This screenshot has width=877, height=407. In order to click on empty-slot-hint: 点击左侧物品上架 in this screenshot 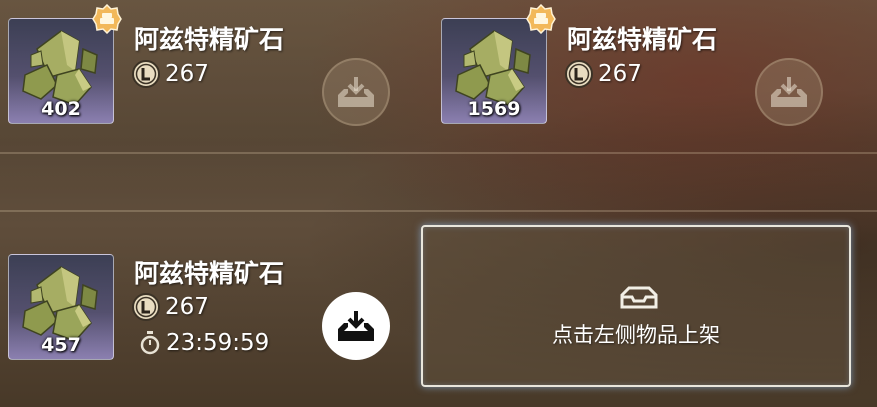, I will do `click(636, 335)`.